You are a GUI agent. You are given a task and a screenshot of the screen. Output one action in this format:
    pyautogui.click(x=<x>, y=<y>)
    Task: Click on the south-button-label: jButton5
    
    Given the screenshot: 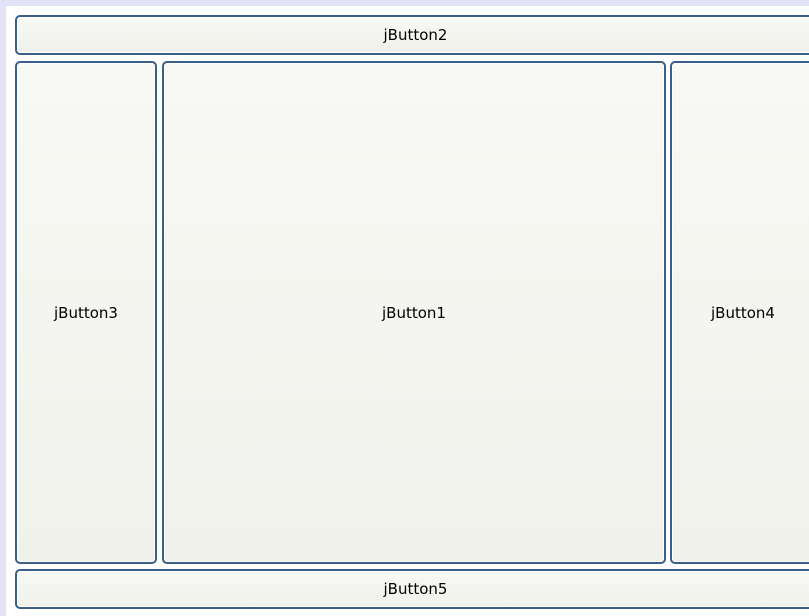 What is the action you would take?
    pyautogui.click(x=415, y=589)
    